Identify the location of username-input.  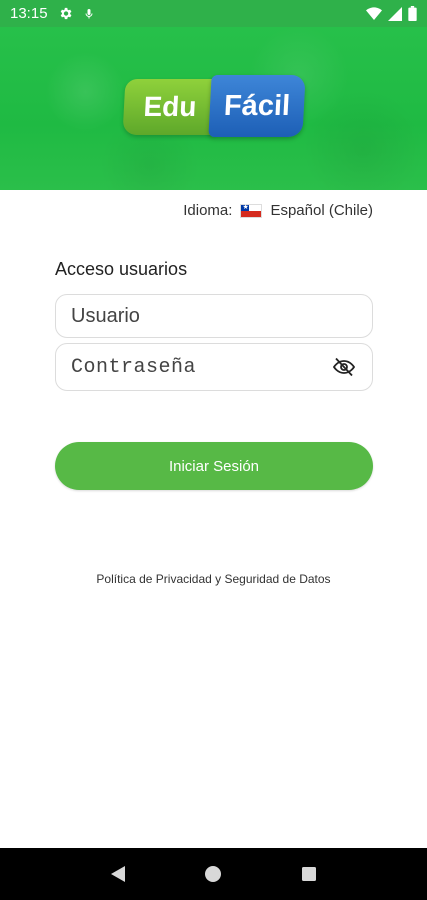
(214, 316).